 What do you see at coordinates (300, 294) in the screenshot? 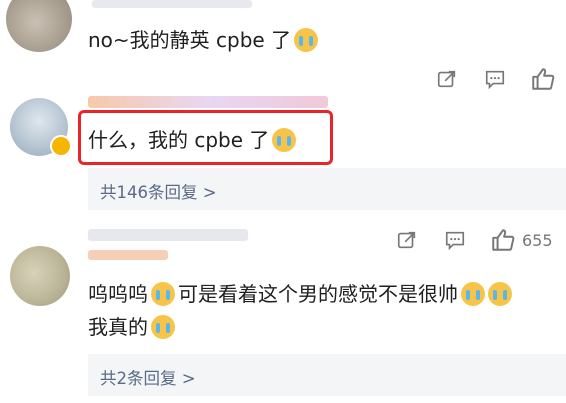
I see `comment-text: 呜呜呜 可是看着这个男的感觉不是很帅` at bounding box center [300, 294].